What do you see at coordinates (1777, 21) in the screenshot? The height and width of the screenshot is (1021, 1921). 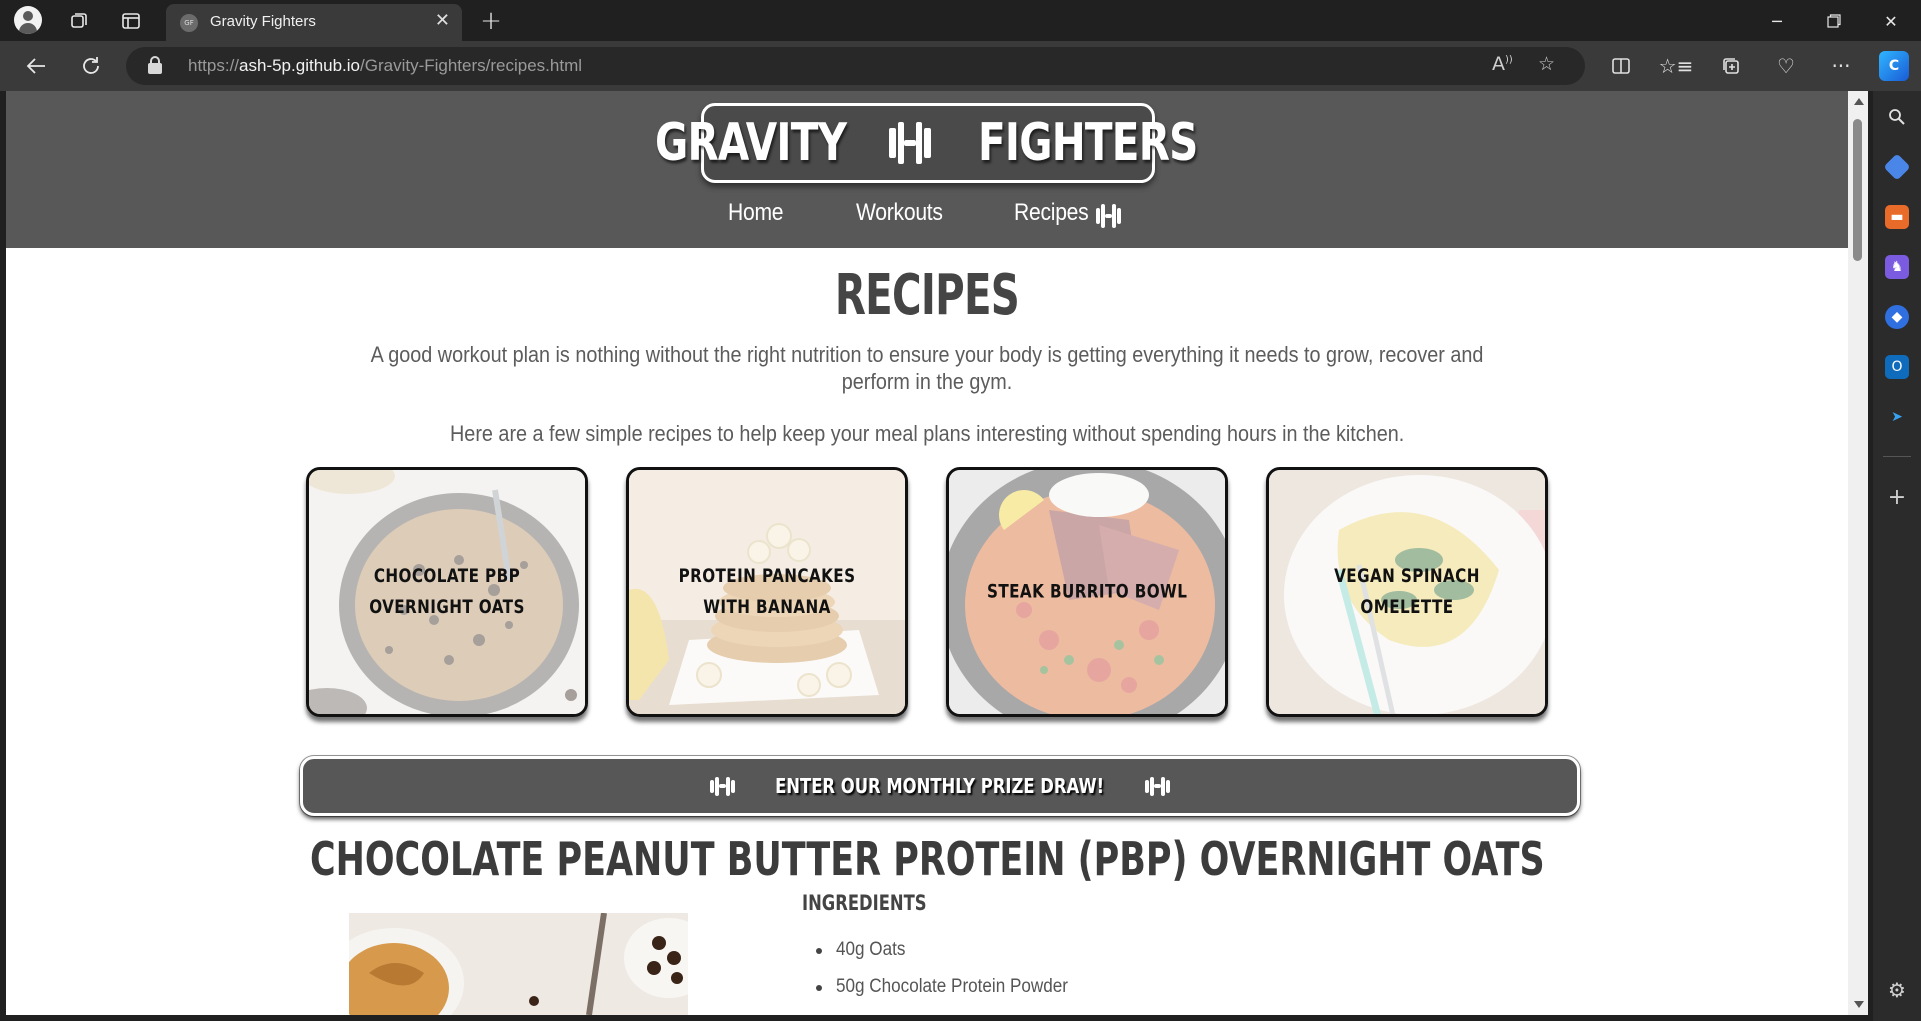 I see `minimize-icon: ─` at bounding box center [1777, 21].